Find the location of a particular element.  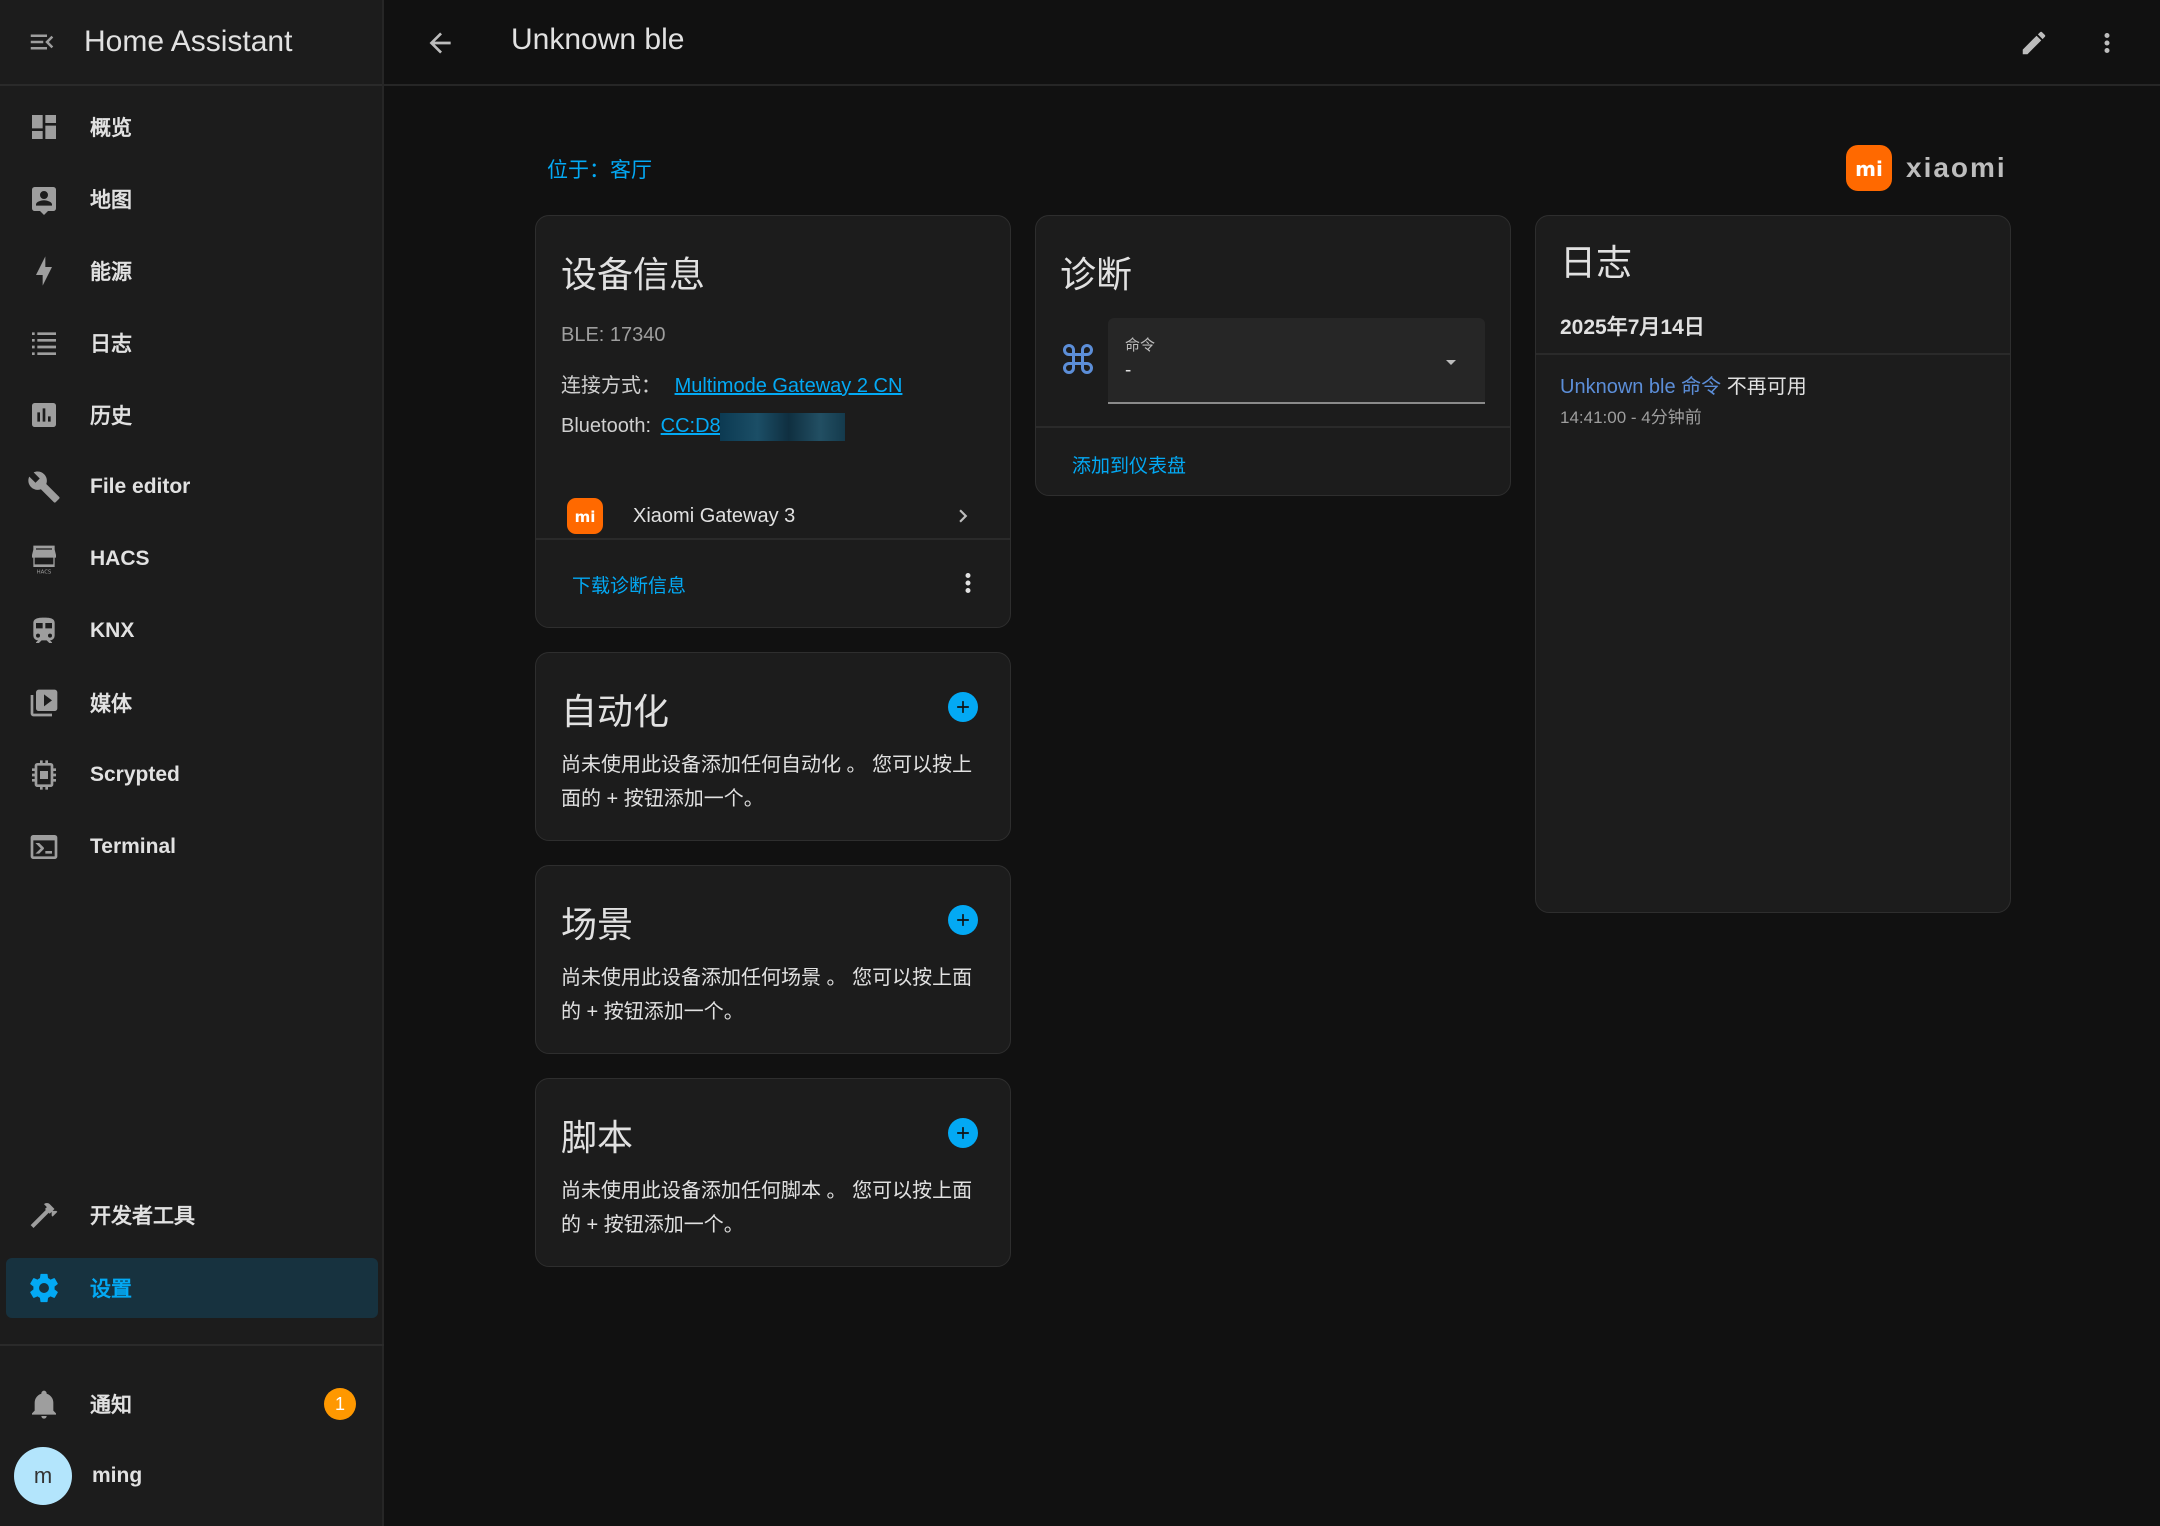

via-device-row: mi Xiaomi Gateway 3 is located at coordinates (773, 516).